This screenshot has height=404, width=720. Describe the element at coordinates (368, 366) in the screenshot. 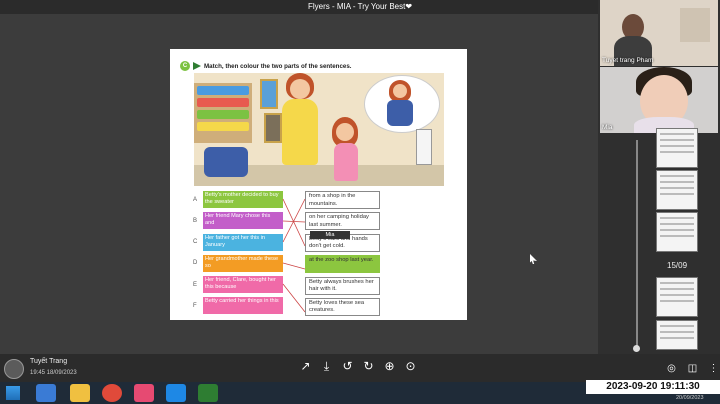

I see `rotate-right-icon: ↻` at that location.